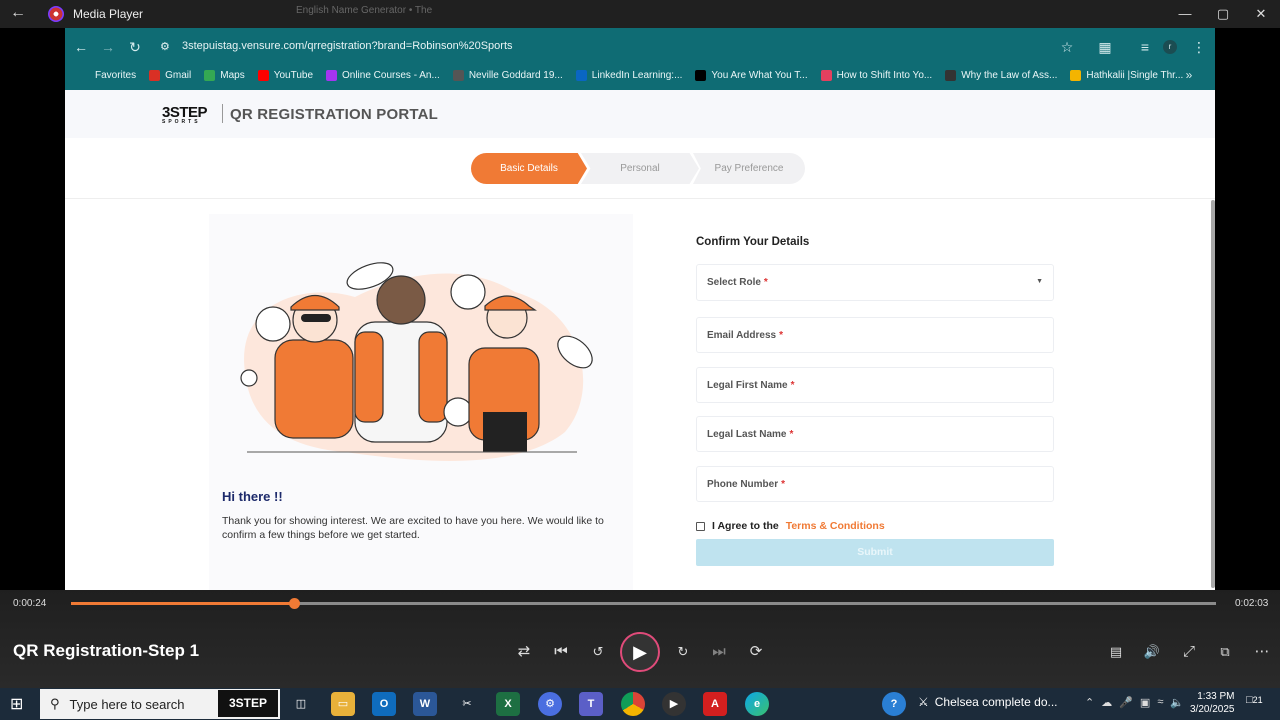 This screenshot has width=1280, height=720. I want to click on speaker-icon: 🔈, so click(1177, 702).